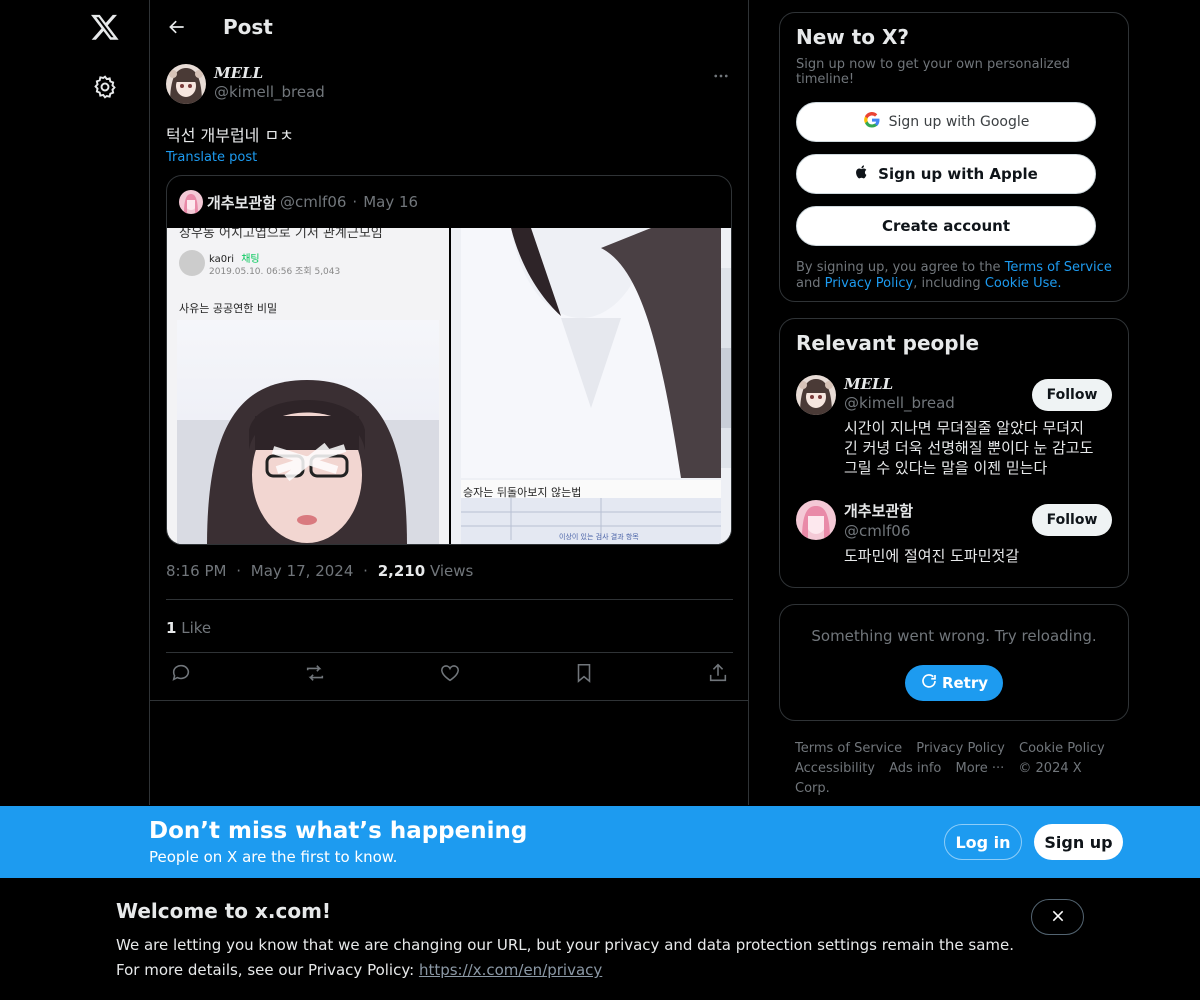 This screenshot has height=1000, width=1200. Describe the element at coordinates (449, 202) in the screenshot. I see `quote-header: 개추보관함 @cmlf06 · May 16` at that location.